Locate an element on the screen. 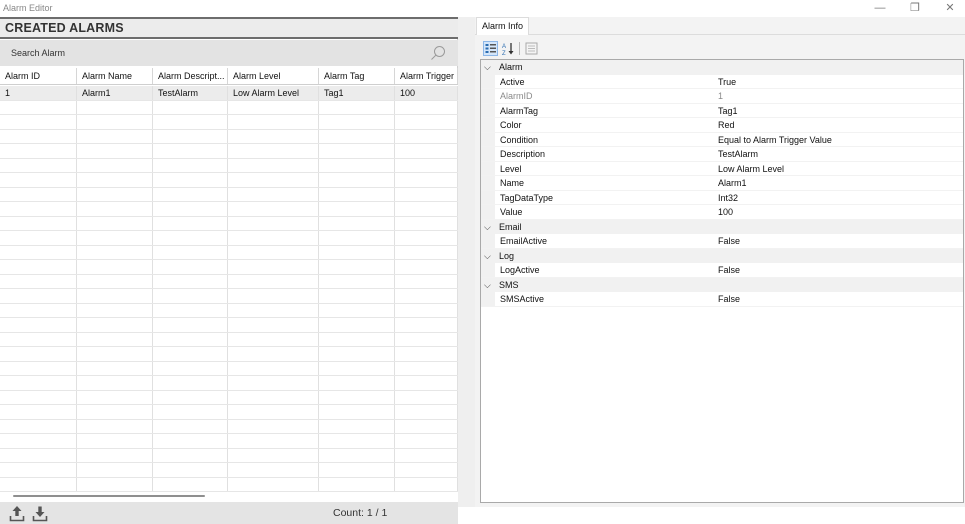 The image size is (965, 524). search-icon is located at coordinates (438, 53).